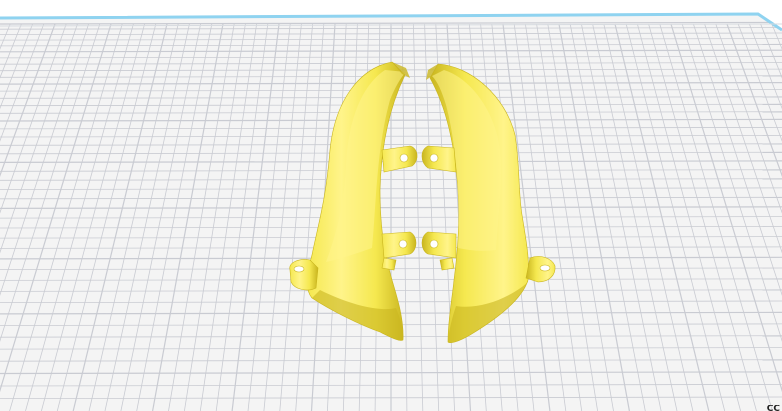  I want to click on tab-lower-right, so click(447, 264).